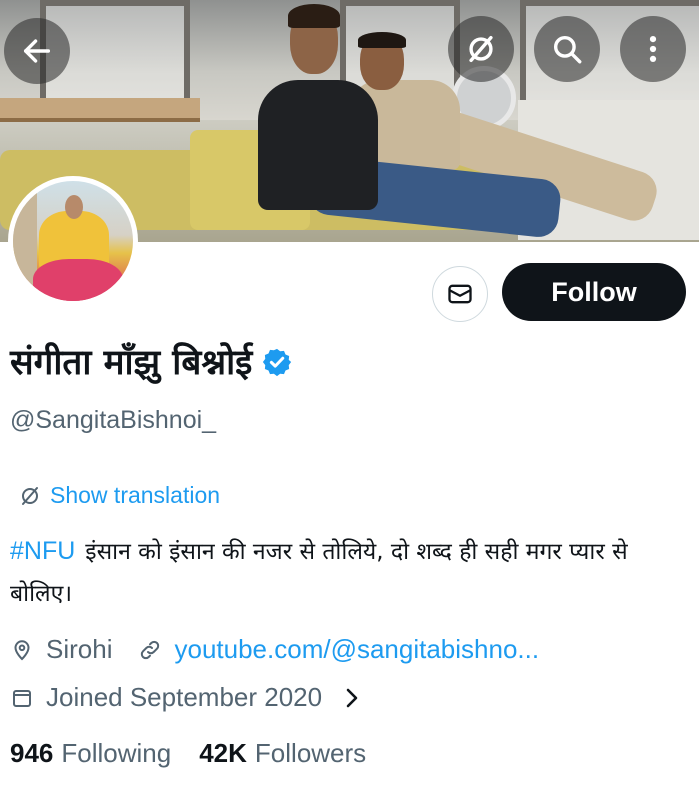  What do you see at coordinates (32, 753) in the screenshot?
I see `following-count: 946` at bounding box center [32, 753].